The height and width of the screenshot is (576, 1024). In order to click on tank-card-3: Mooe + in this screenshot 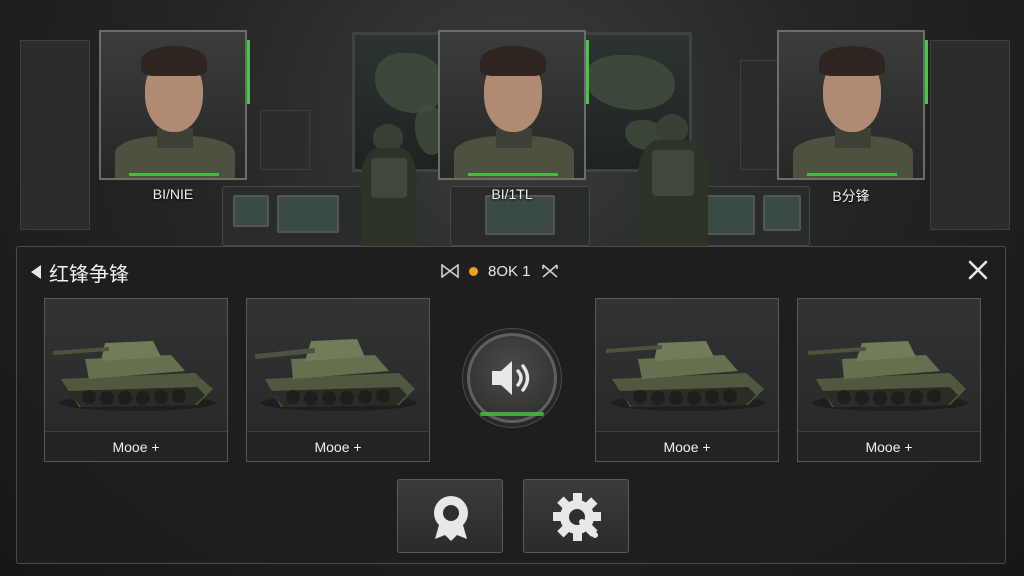, I will do `click(687, 380)`.